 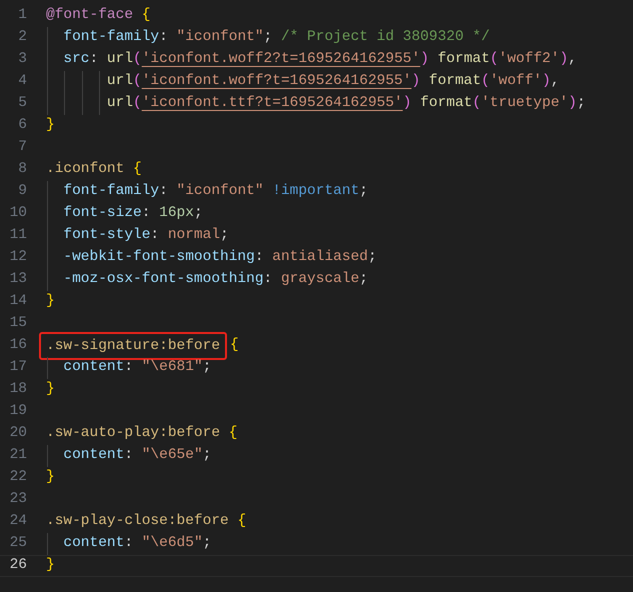 What do you see at coordinates (17, 214) in the screenshot?
I see `line-number: 10` at bounding box center [17, 214].